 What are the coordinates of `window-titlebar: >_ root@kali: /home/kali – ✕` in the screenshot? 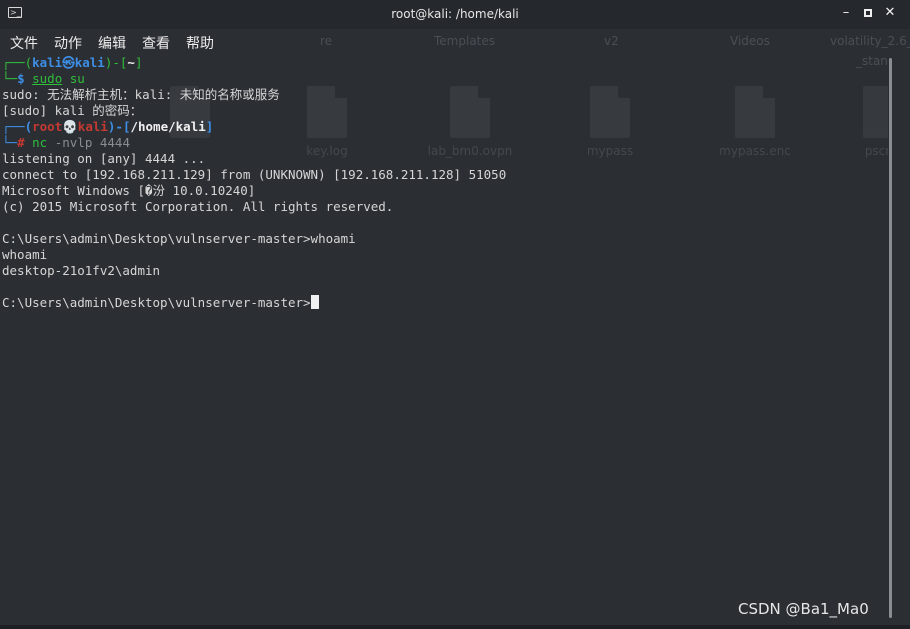 It's located at (455, 14).